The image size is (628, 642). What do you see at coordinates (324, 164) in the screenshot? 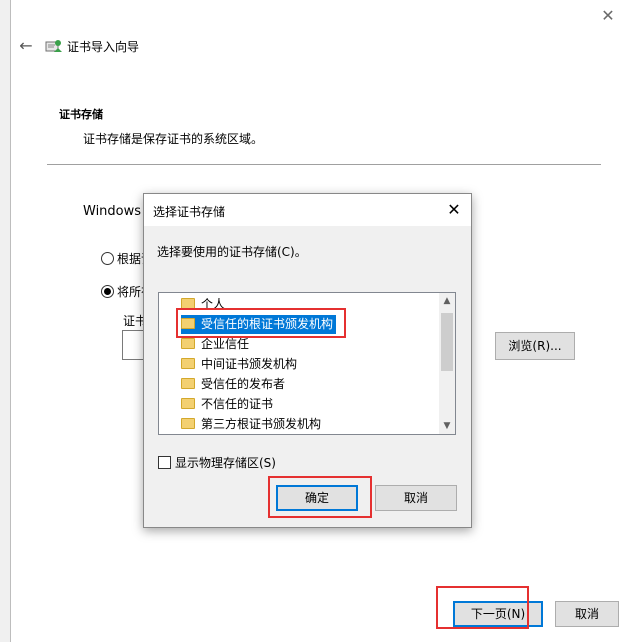
I see `header-divider` at bounding box center [324, 164].